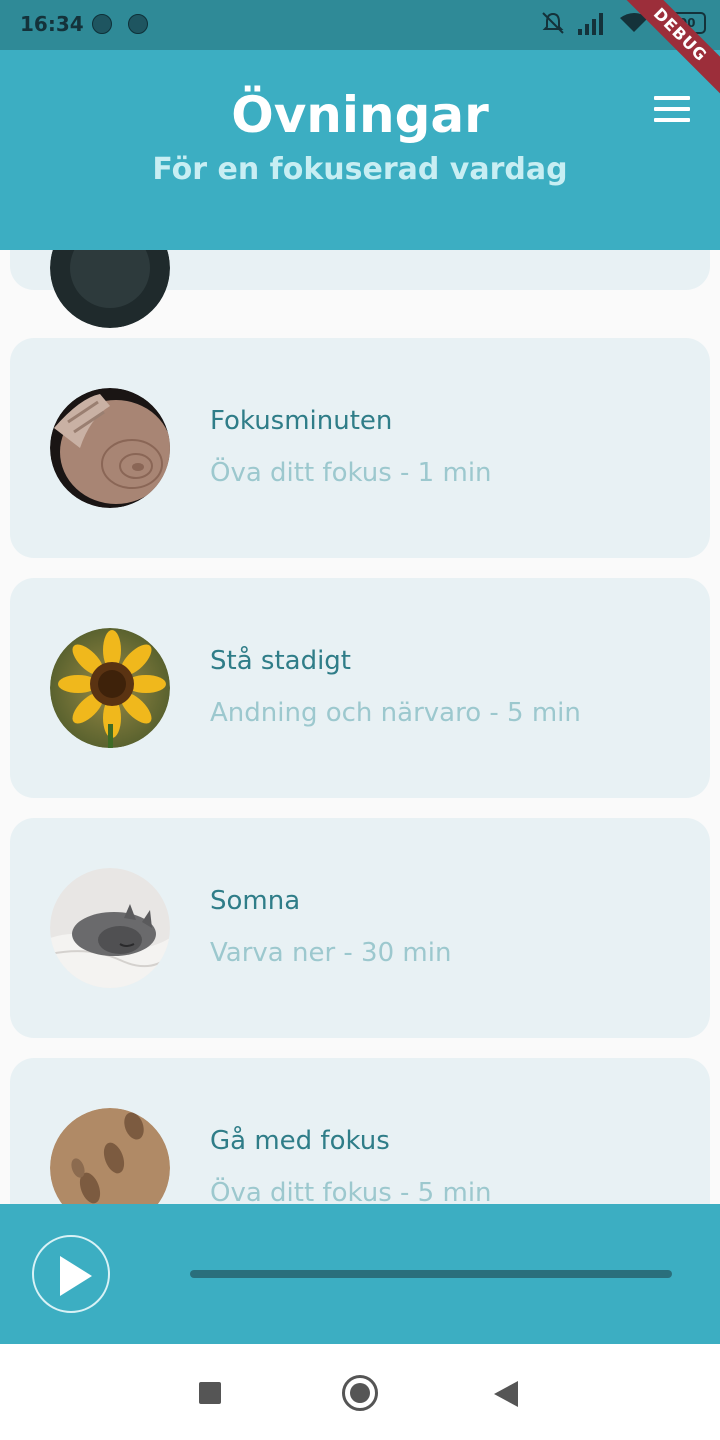 Image resolution: width=720 pixels, height=1440 pixels. Describe the element at coordinates (360, 150) in the screenshot. I see `app-bar: Övningar För en fokuserad vardag` at that location.